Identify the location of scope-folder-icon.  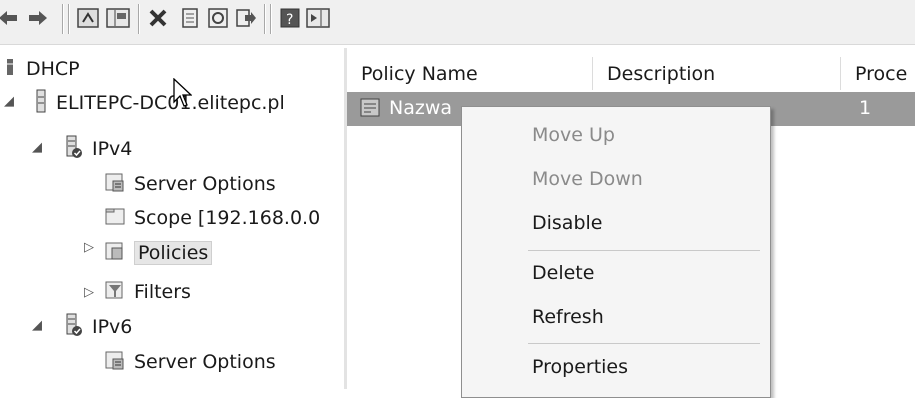
(115, 218).